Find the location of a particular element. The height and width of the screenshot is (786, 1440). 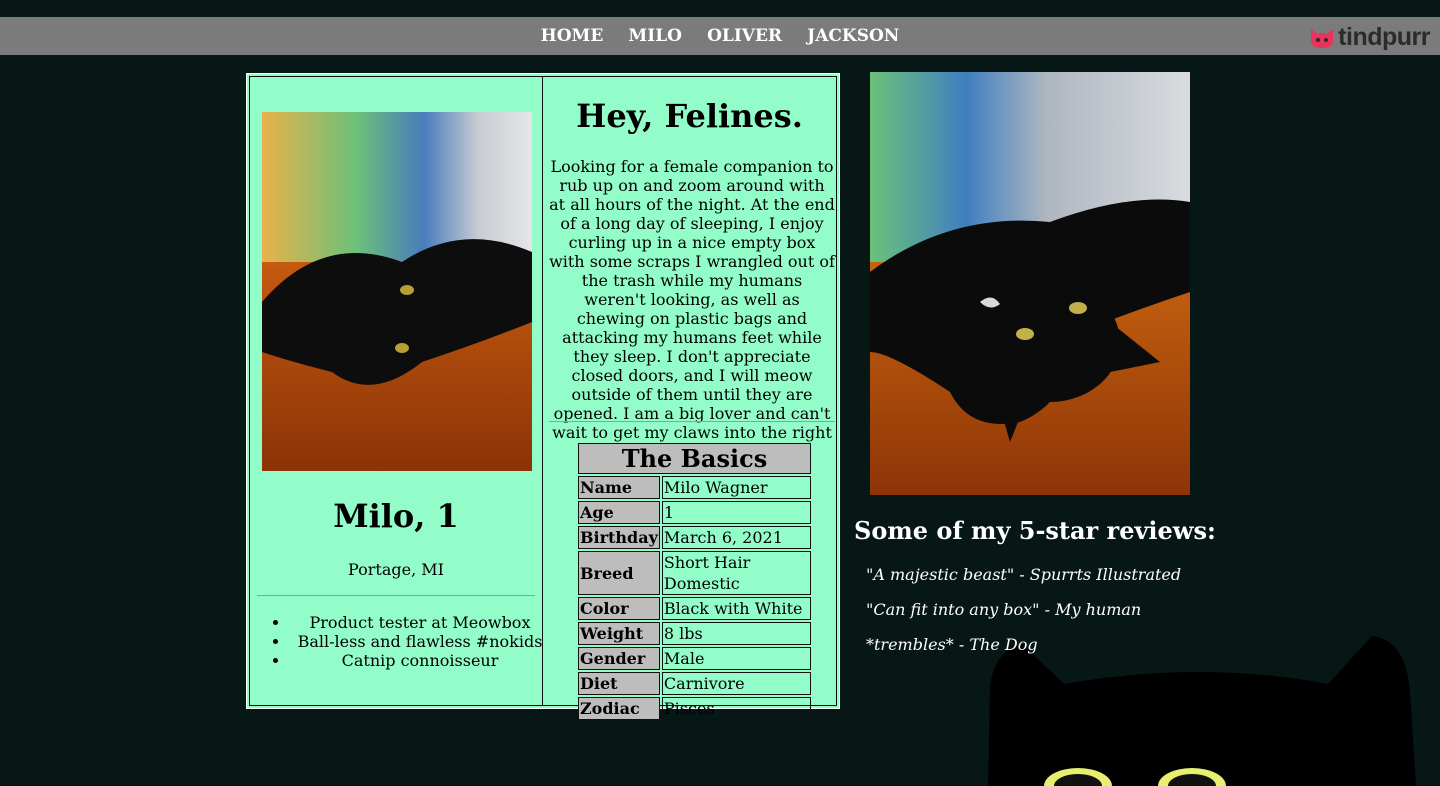

basics-value: Carnivore is located at coordinates (736, 683).